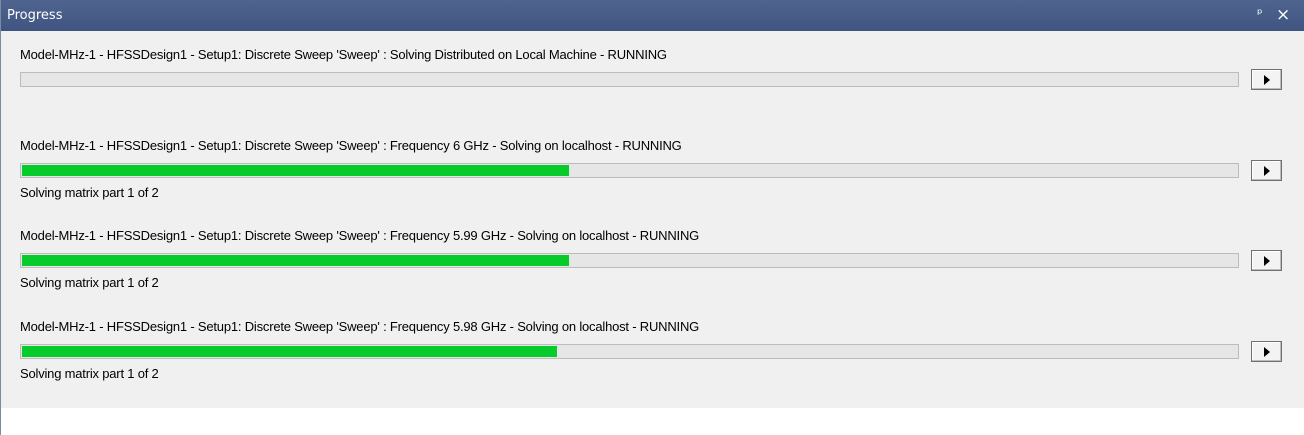 The width and height of the screenshot is (1304, 435). Describe the element at coordinates (1260, 14) in the screenshot. I see `pin-icon: ᵖ` at that location.